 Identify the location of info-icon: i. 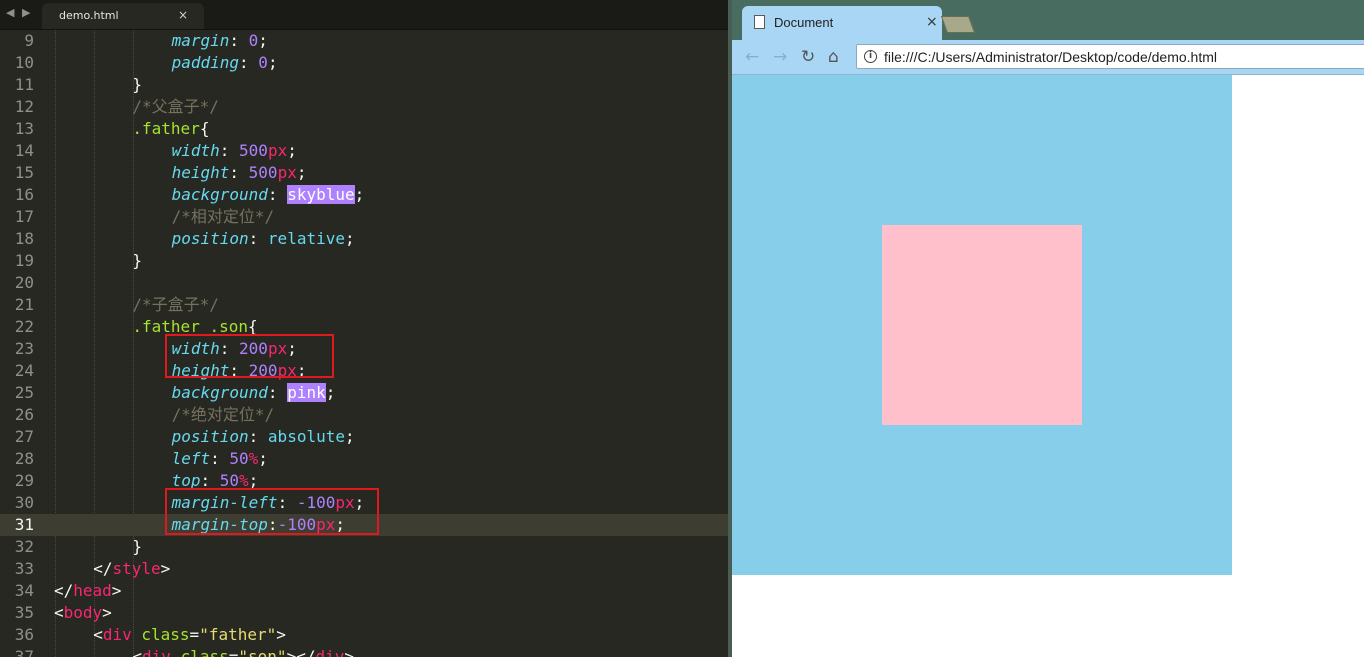
(870, 56).